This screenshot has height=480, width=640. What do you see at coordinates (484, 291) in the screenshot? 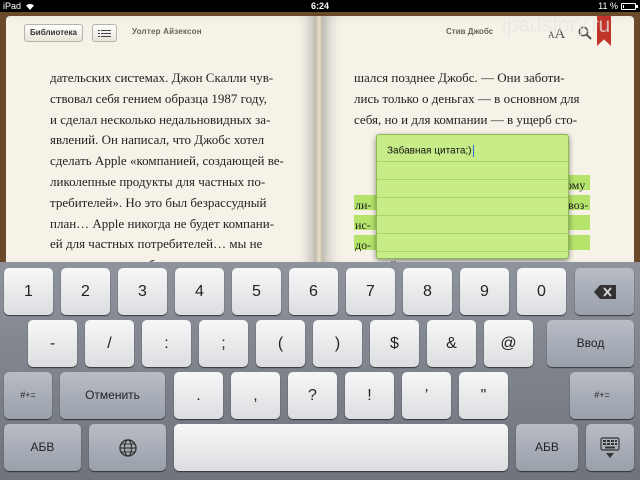
I see `digit-key: 9` at bounding box center [484, 291].